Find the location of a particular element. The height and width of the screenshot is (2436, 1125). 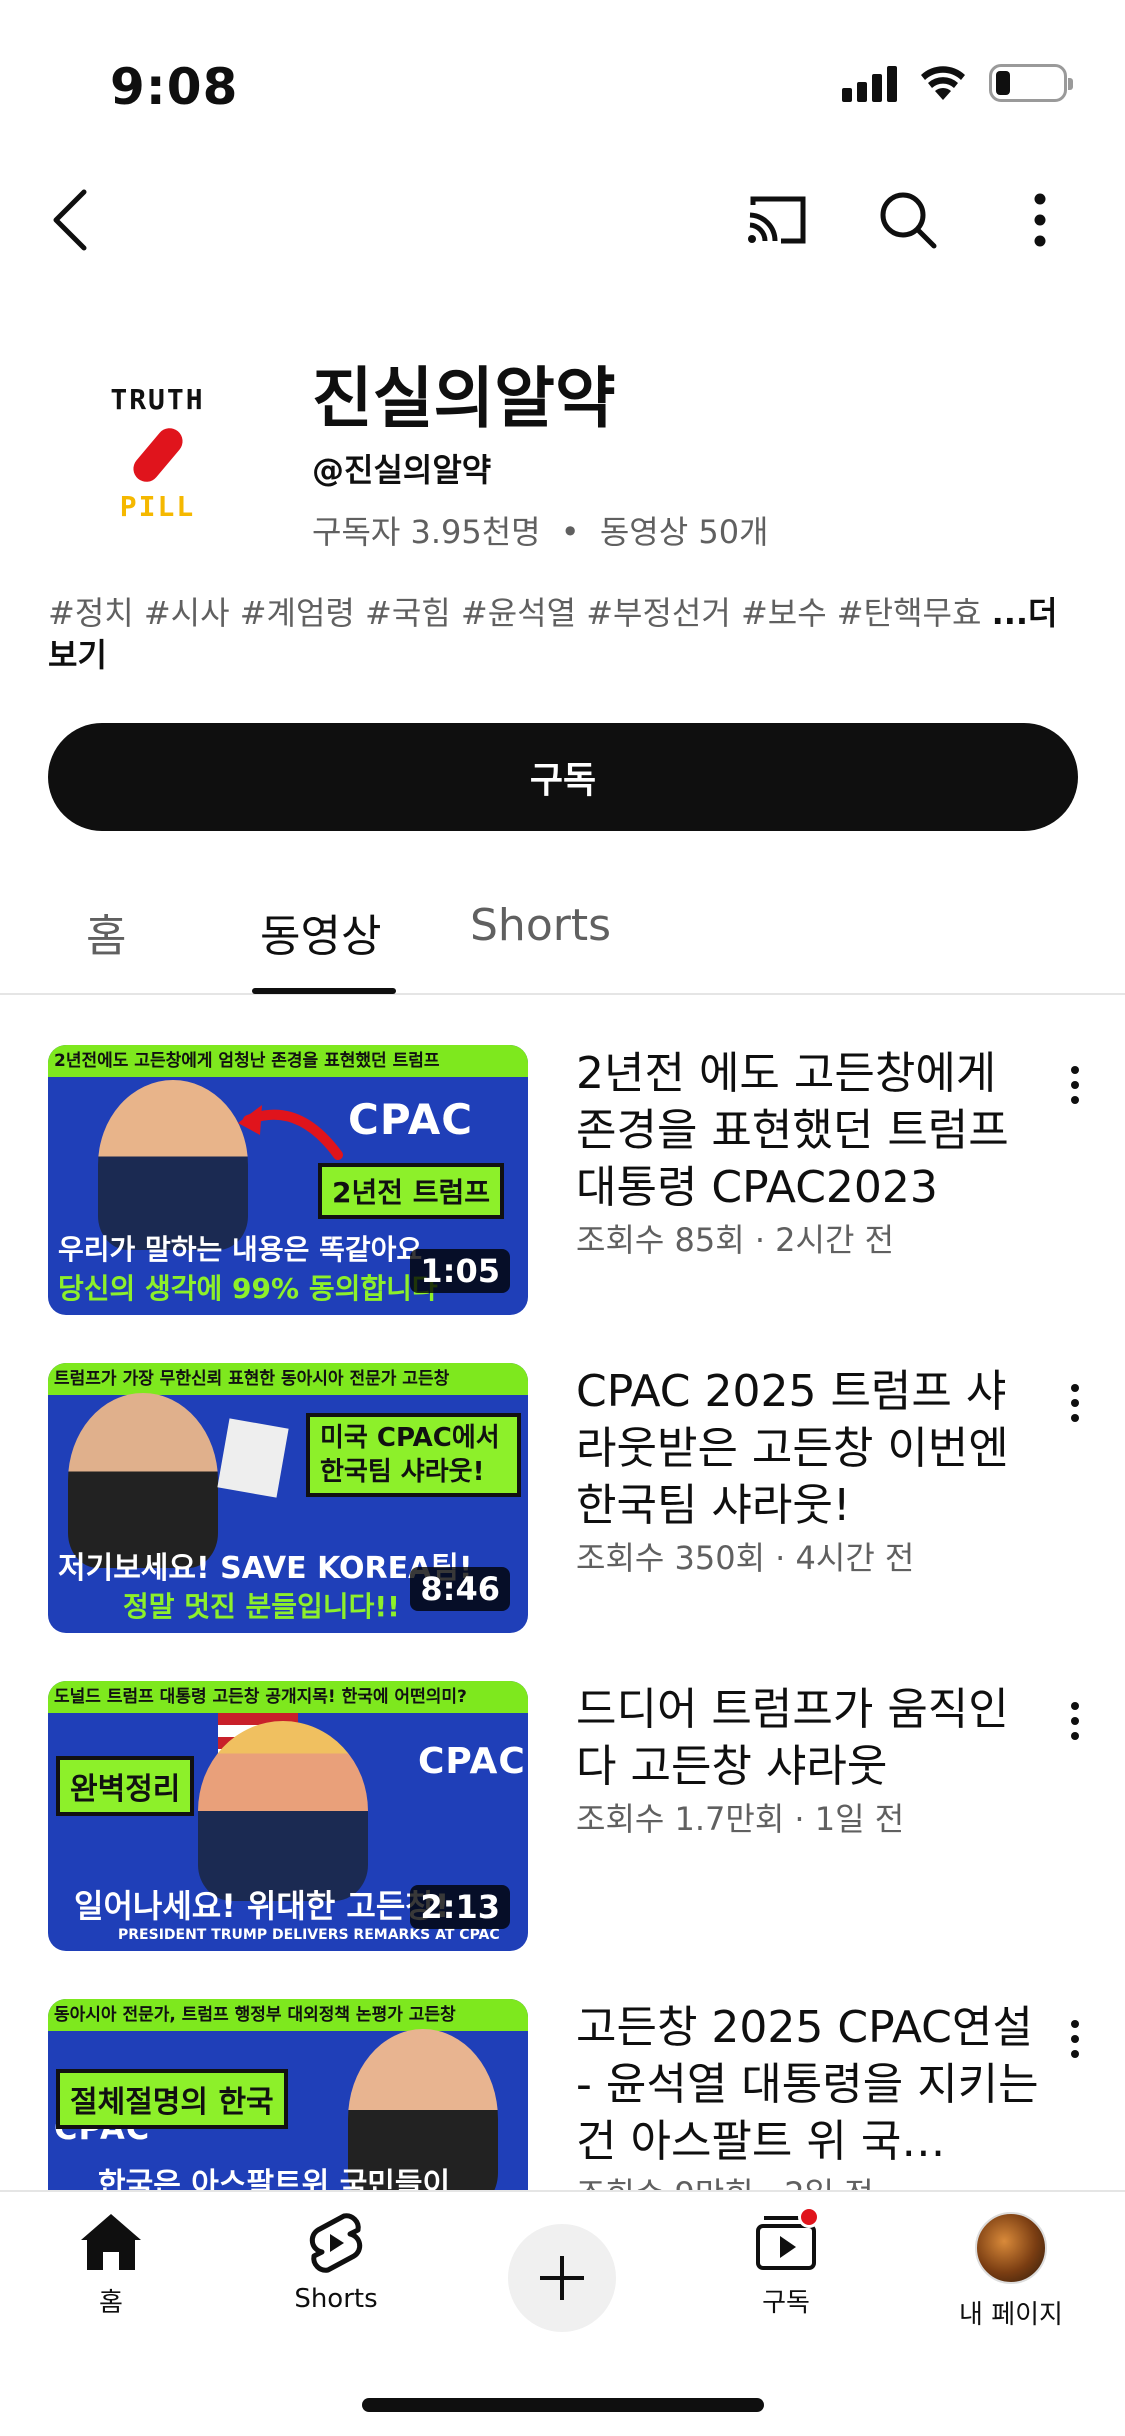

channel-stats: 구독자 3.95천명 • 동영상 50개 is located at coordinates (540, 530).